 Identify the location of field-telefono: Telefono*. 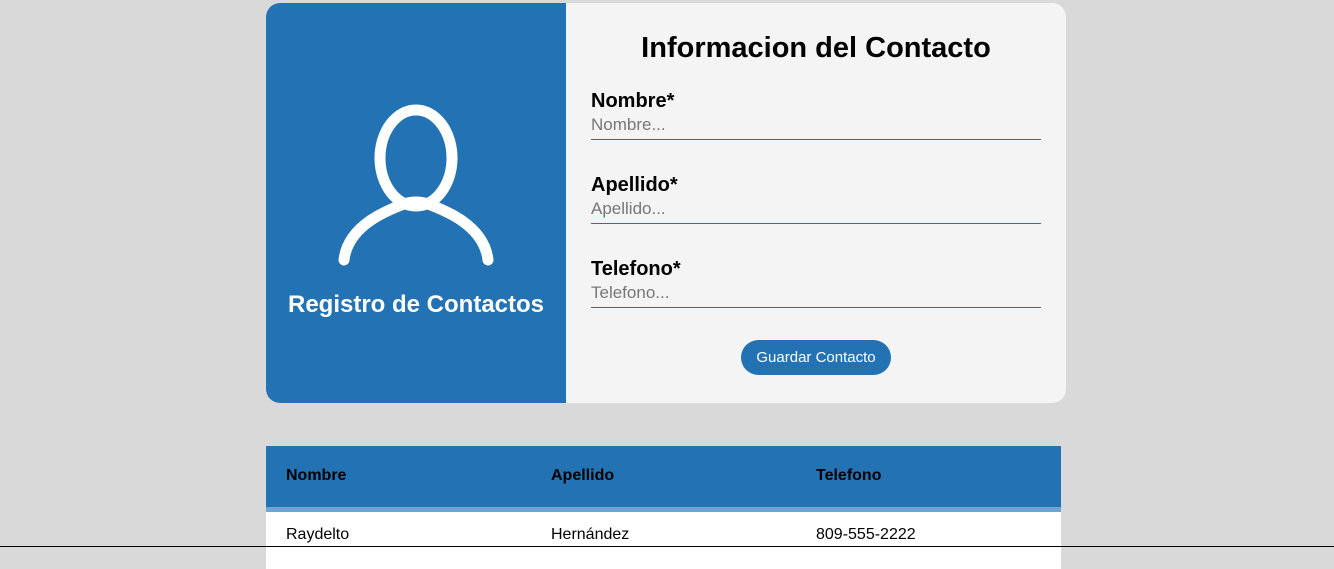
(816, 282).